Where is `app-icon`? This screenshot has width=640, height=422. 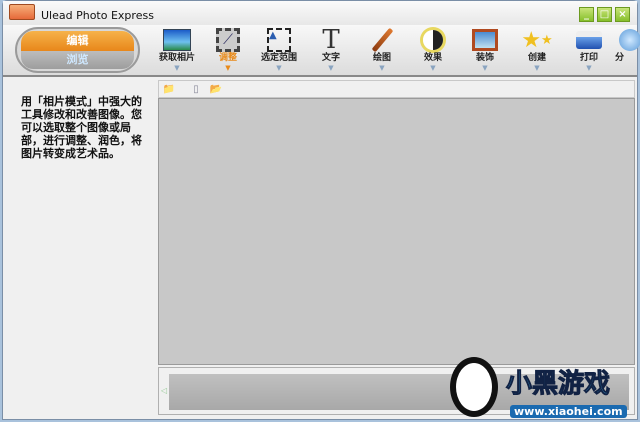 app-icon is located at coordinates (22, 12).